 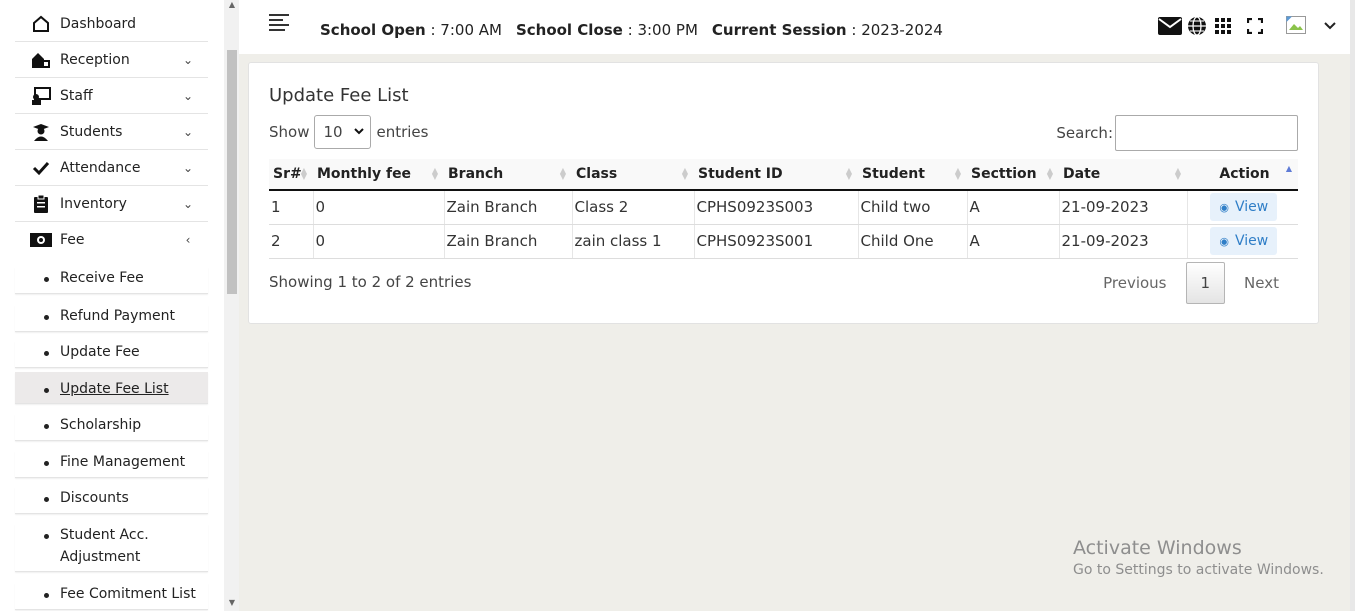 What do you see at coordinates (1013, 241) in the screenshot?
I see `cell-section: A` at bounding box center [1013, 241].